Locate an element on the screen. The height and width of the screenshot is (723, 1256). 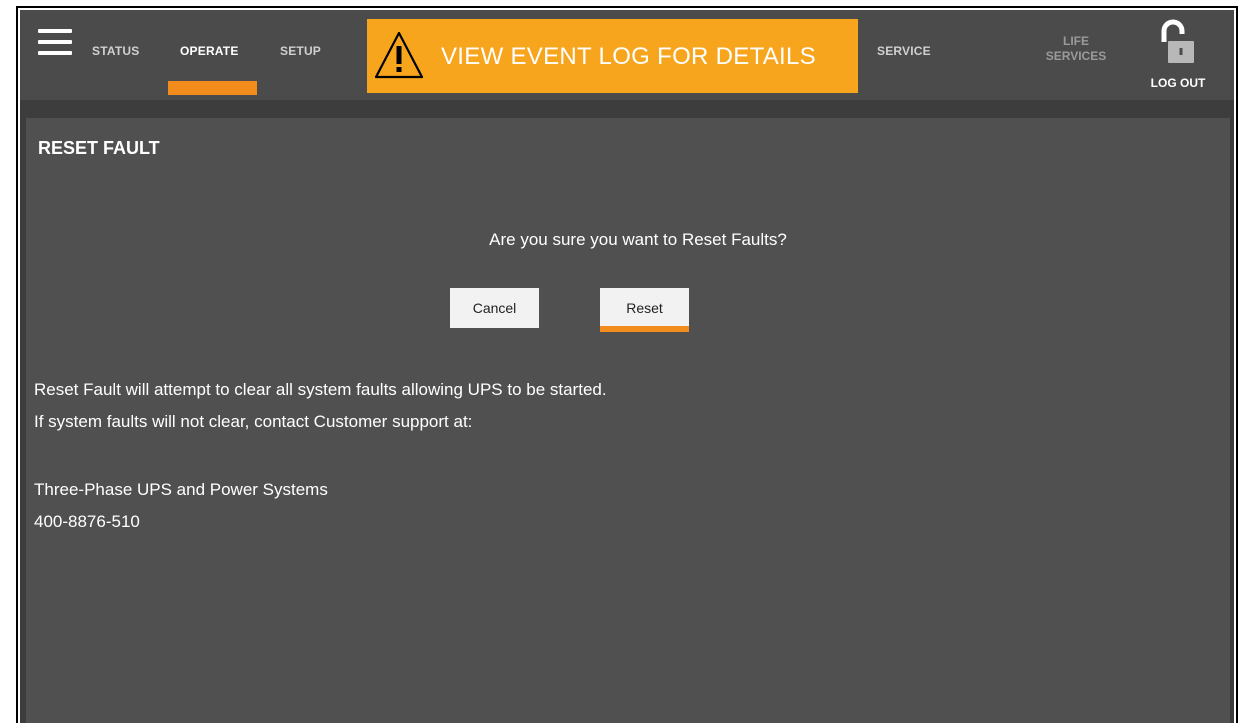
unlocked-padlock-icon is located at coordinates (1177, 41).